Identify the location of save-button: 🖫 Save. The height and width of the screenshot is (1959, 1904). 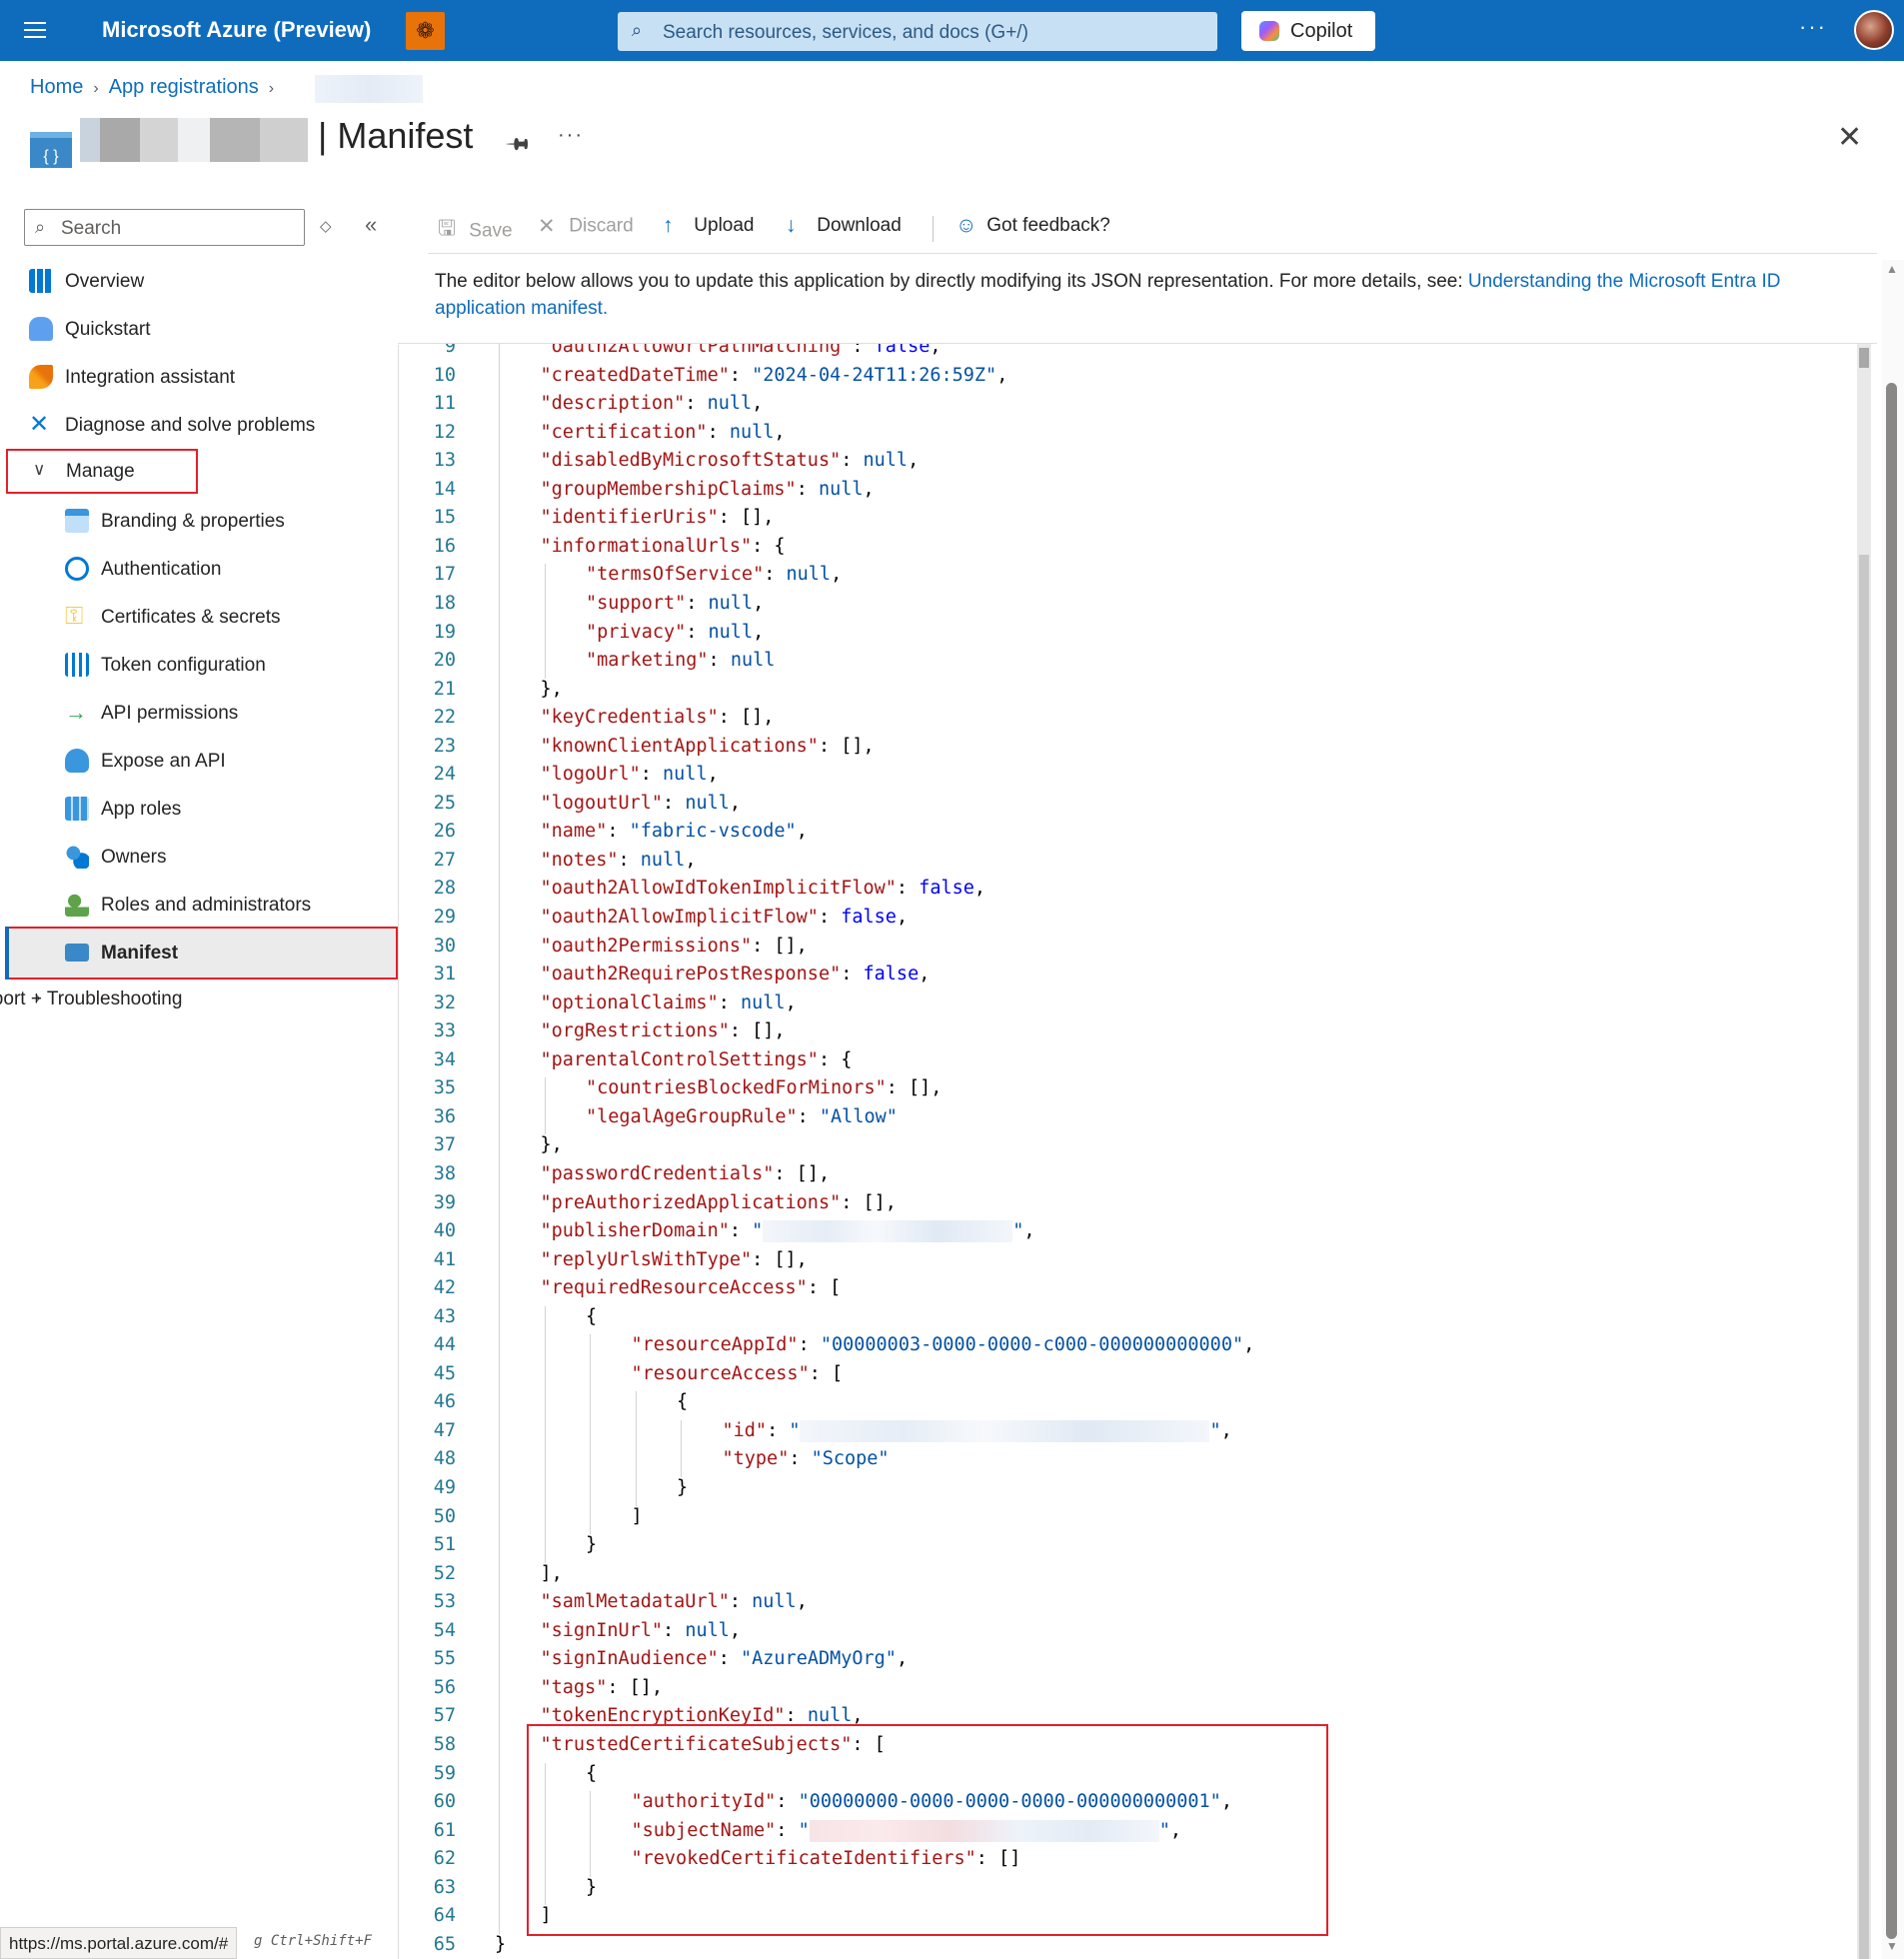
(475, 231).